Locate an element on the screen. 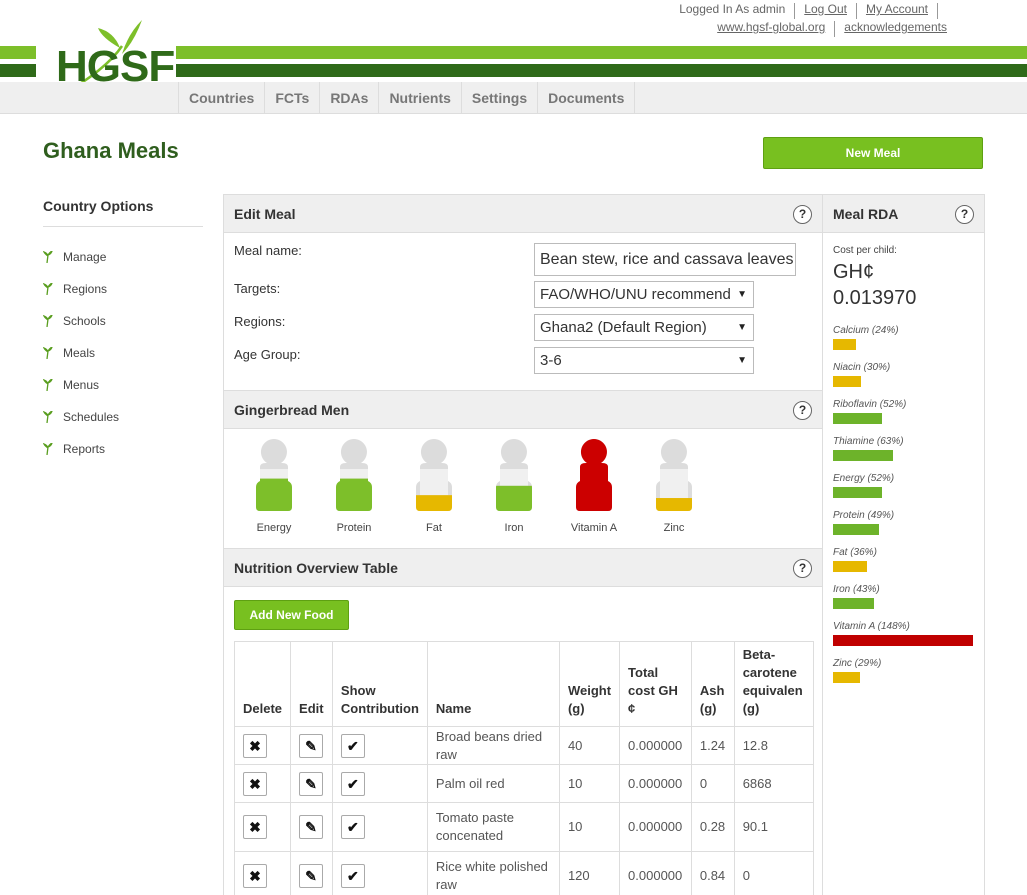  tab-documents: Documents is located at coordinates (586, 98).